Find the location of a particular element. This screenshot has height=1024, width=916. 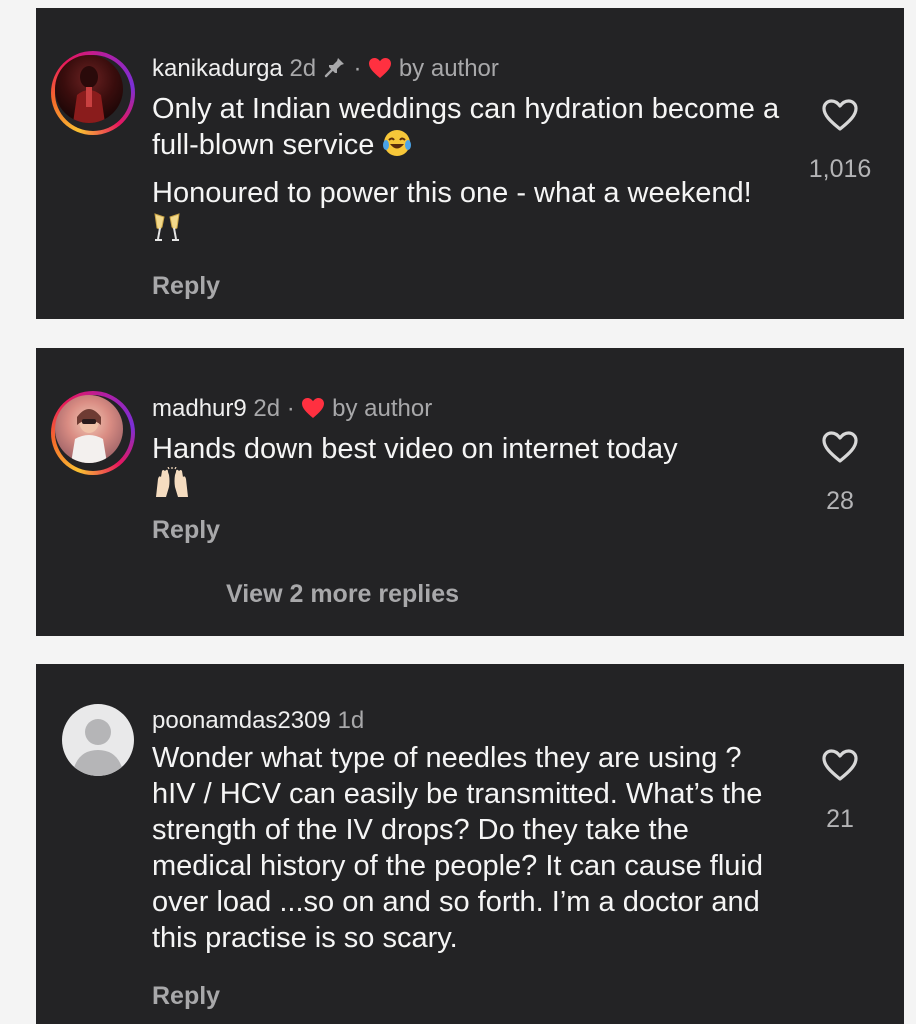

pin-icon is located at coordinates (335, 71).